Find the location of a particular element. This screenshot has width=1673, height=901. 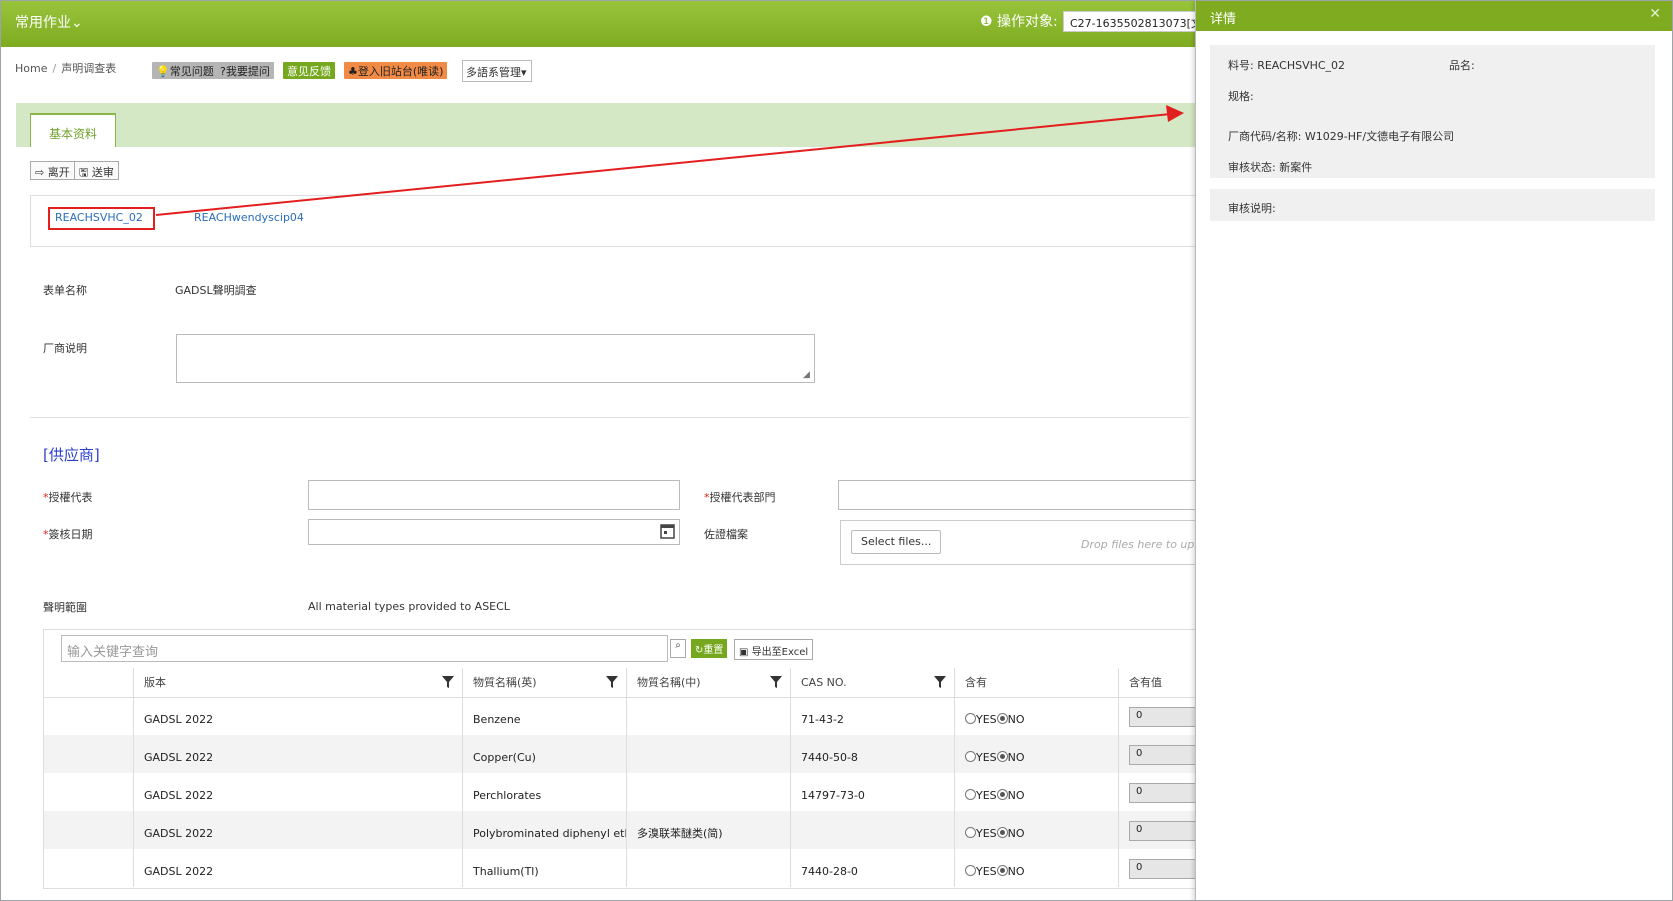

spec-field: 规格: is located at coordinates (1241, 96).